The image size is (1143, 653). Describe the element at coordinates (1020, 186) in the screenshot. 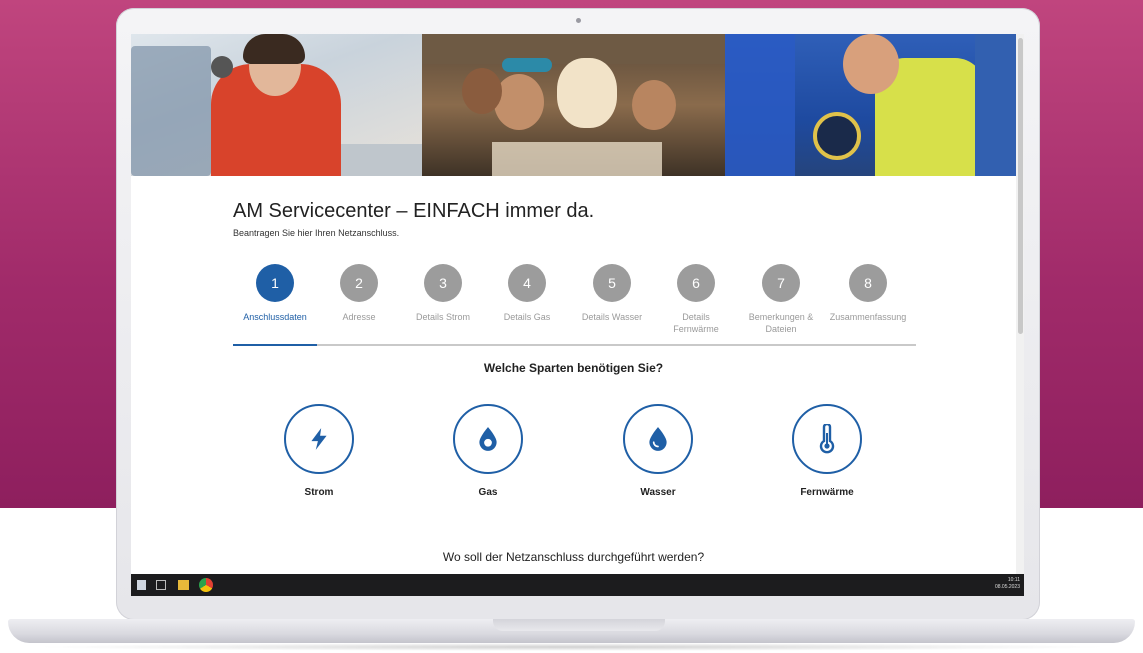

I see `scrollbar-thumb` at that location.